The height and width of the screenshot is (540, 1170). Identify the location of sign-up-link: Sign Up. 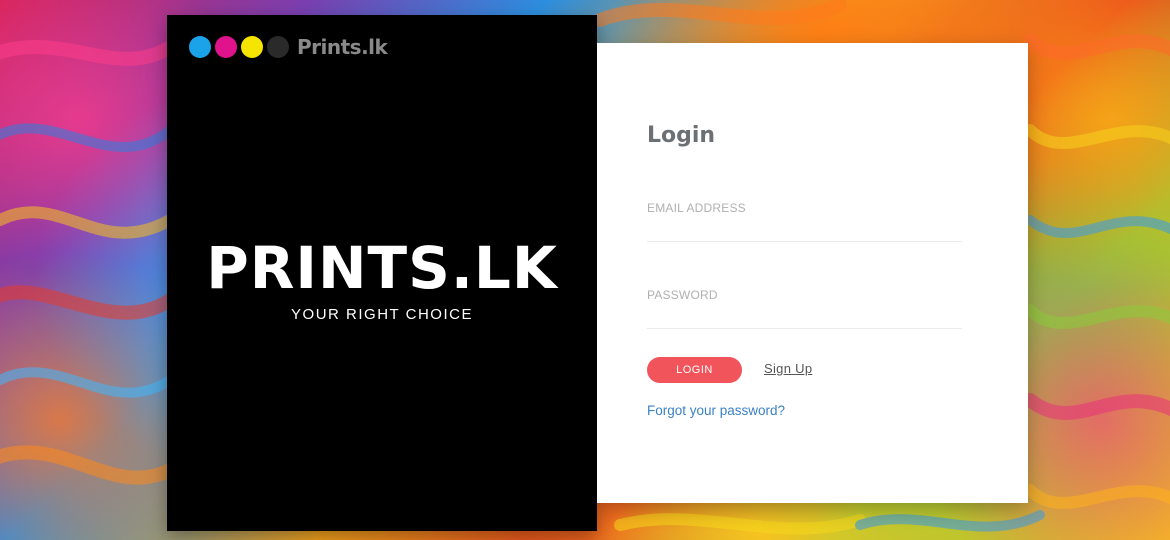
(788, 368).